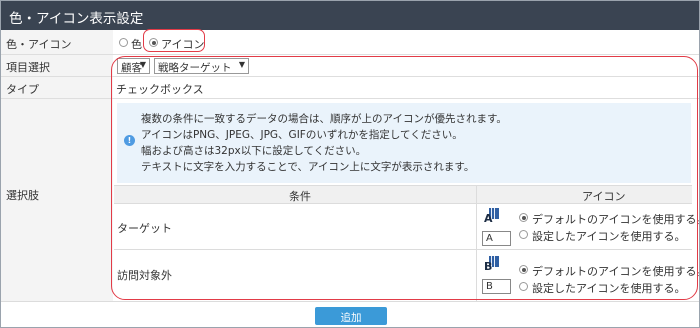 The width and height of the screenshot is (700, 328). Describe the element at coordinates (174, 40) in the screenshot. I see `highlight-box-icon-option` at that location.